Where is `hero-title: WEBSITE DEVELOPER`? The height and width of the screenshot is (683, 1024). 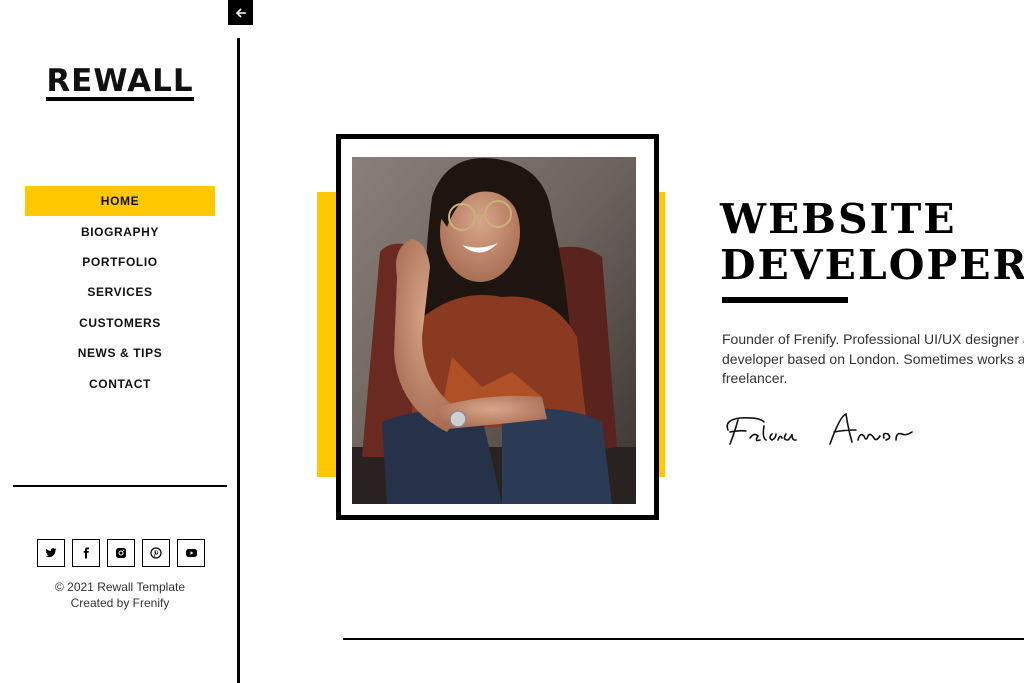 hero-title: WEBSITE DEVELOPER is located at coordinates (872, 242).